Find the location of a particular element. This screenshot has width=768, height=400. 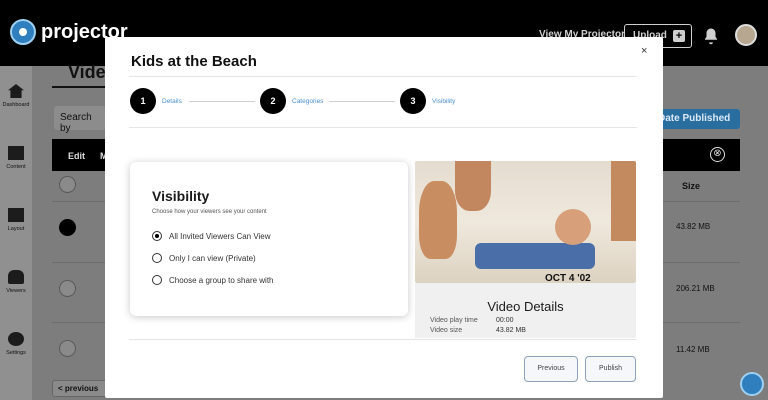

projector-logo-icon is located at coordinates (23, 32).